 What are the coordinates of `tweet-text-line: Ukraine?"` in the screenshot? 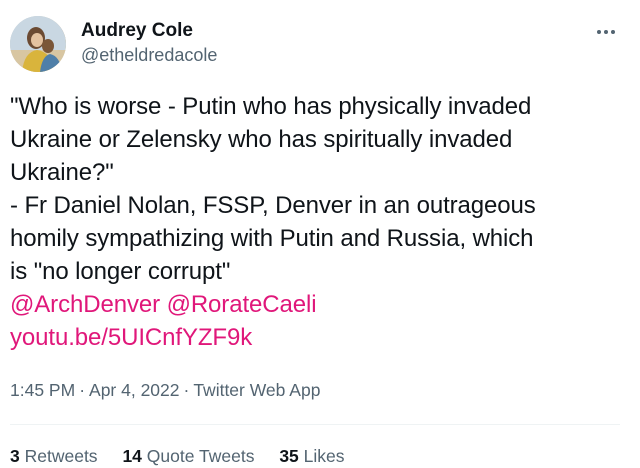 It's located at (62, 172).